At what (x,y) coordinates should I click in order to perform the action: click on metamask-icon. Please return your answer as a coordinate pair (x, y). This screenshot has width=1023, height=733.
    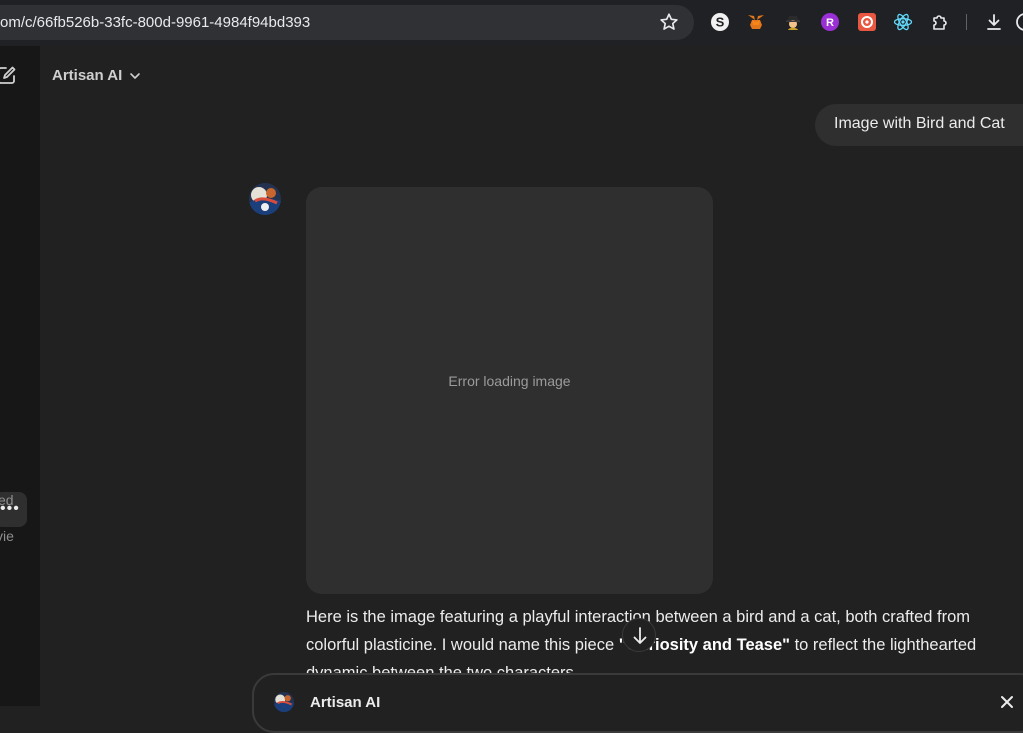
    Looking at the image, I should click on (756, 22).